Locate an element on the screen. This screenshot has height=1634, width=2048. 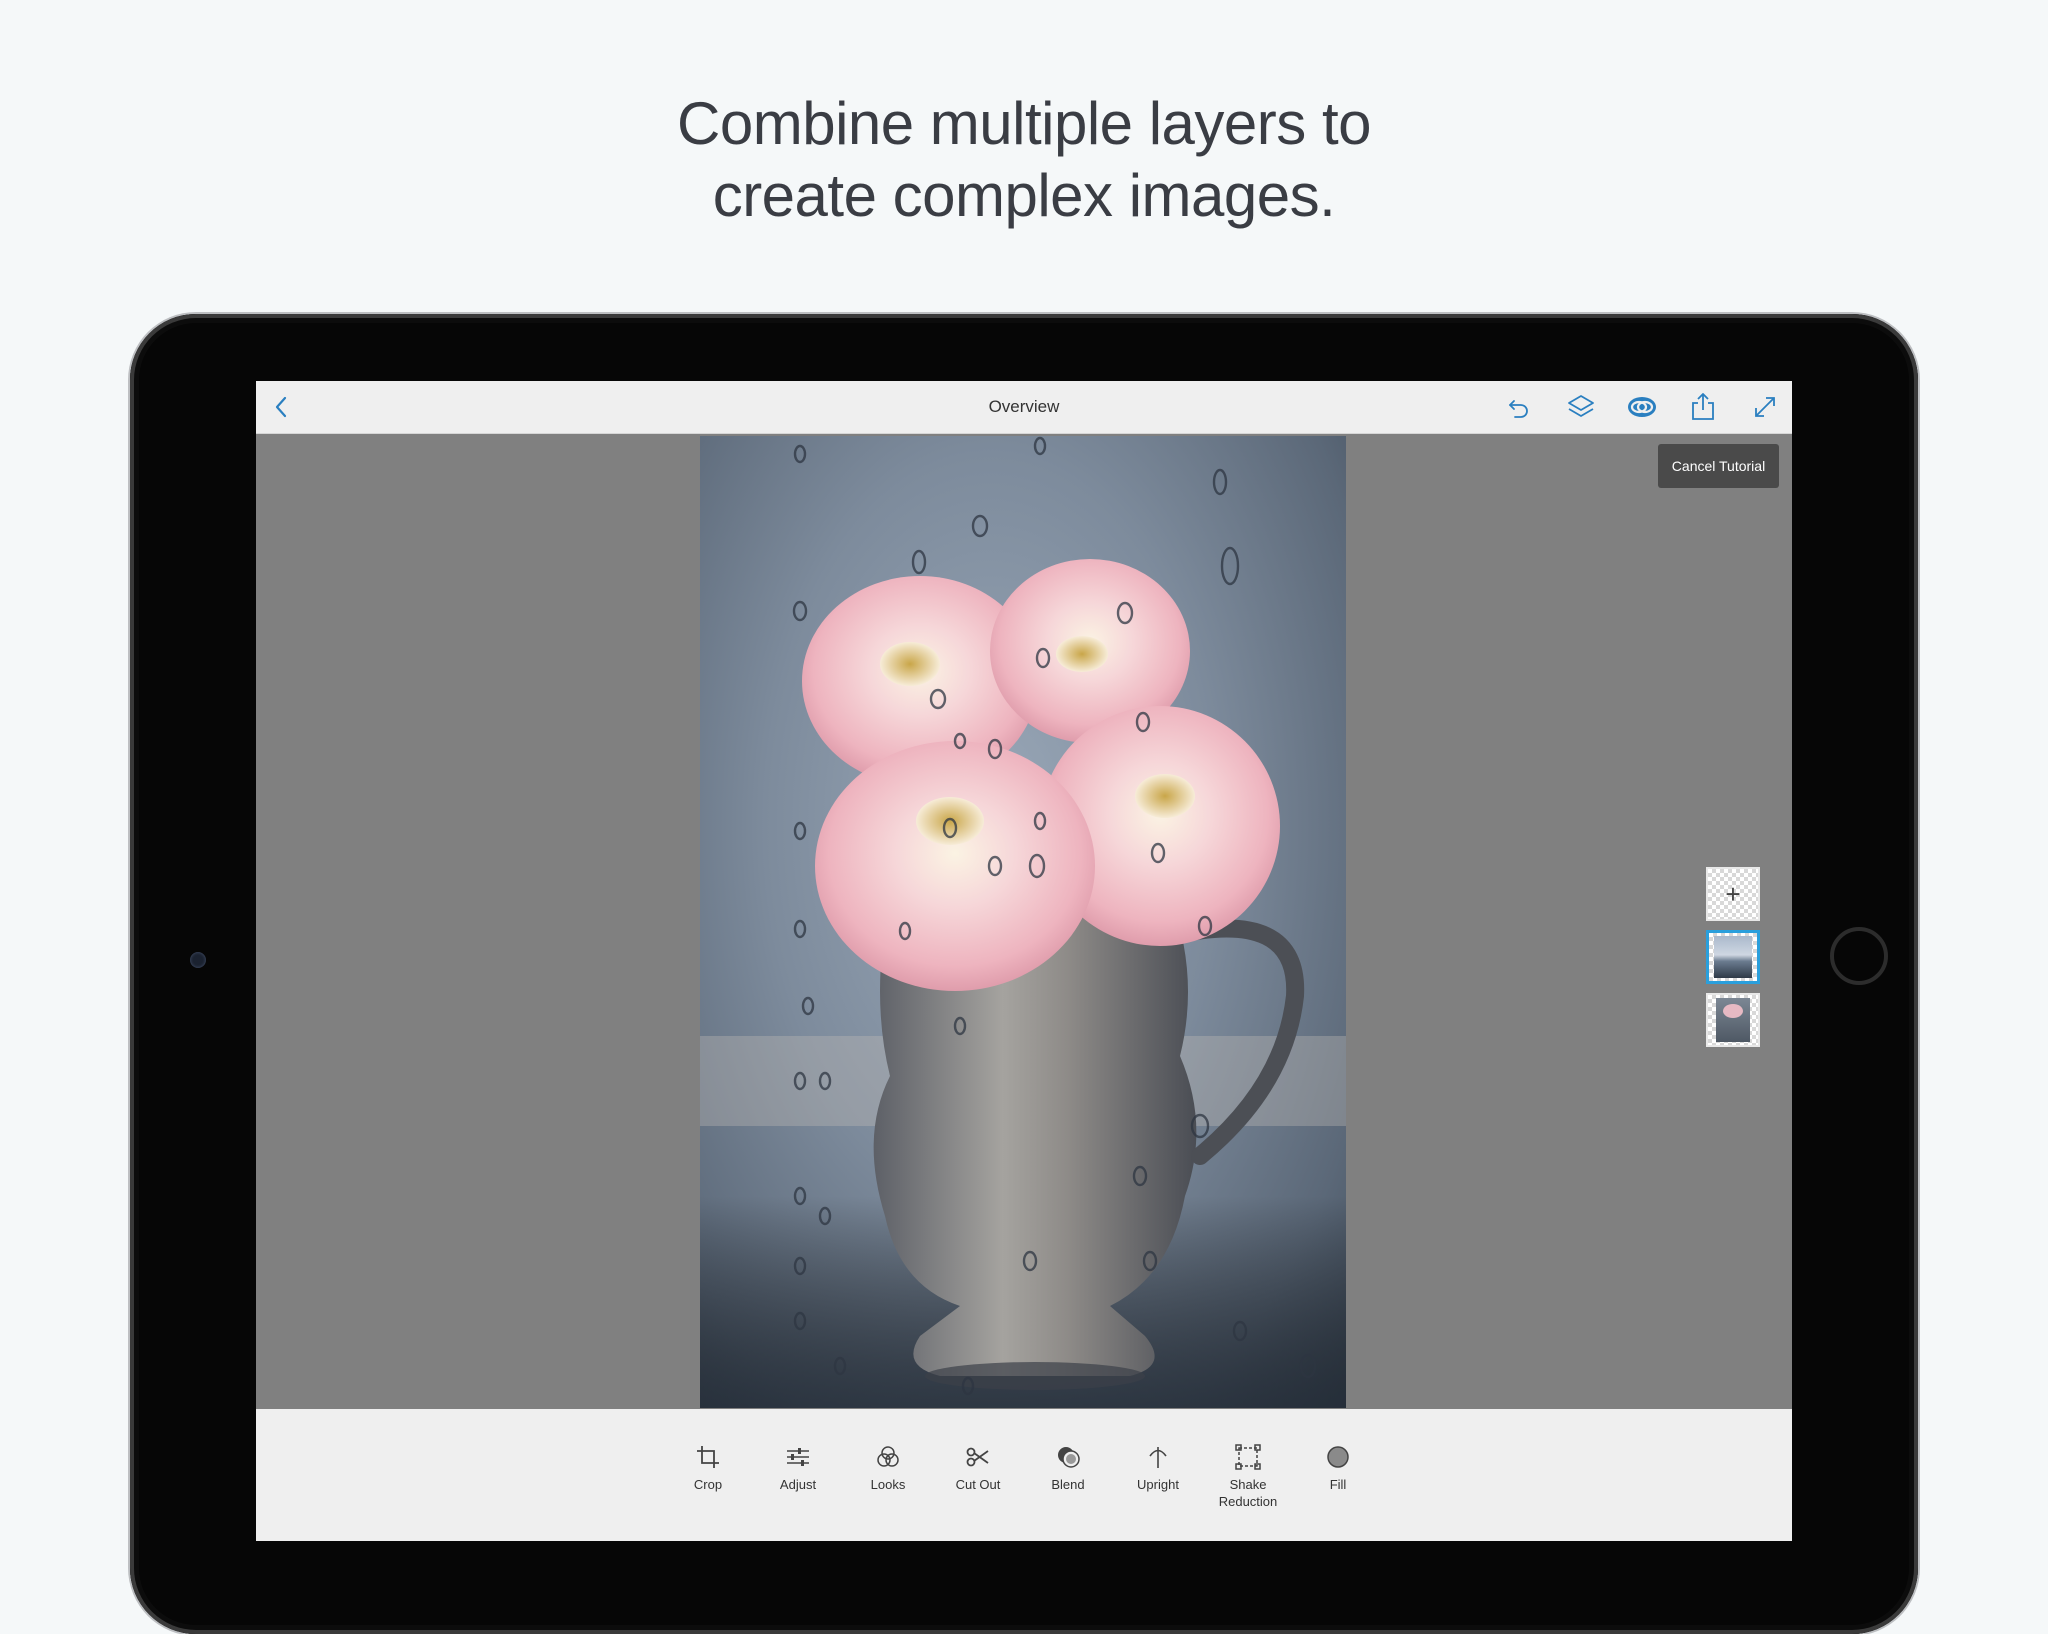
tool-looks-label: Looks is located at coordinates (888, 1484).